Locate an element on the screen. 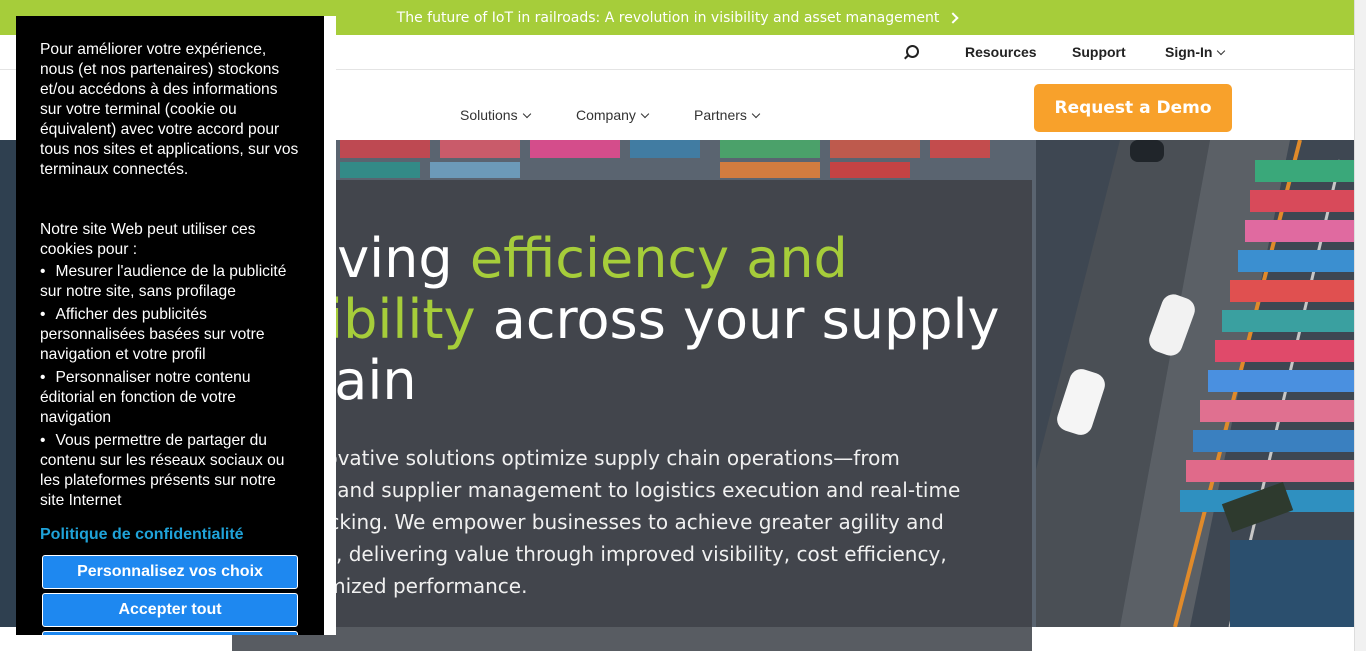 The image size is (1366, 651). cookie-extra-button is located at coordinates (170, 633).